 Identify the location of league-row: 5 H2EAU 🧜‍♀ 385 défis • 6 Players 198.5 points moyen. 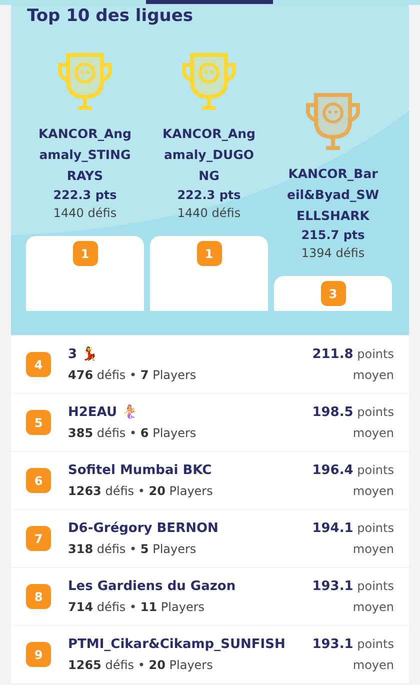
(210, 423).